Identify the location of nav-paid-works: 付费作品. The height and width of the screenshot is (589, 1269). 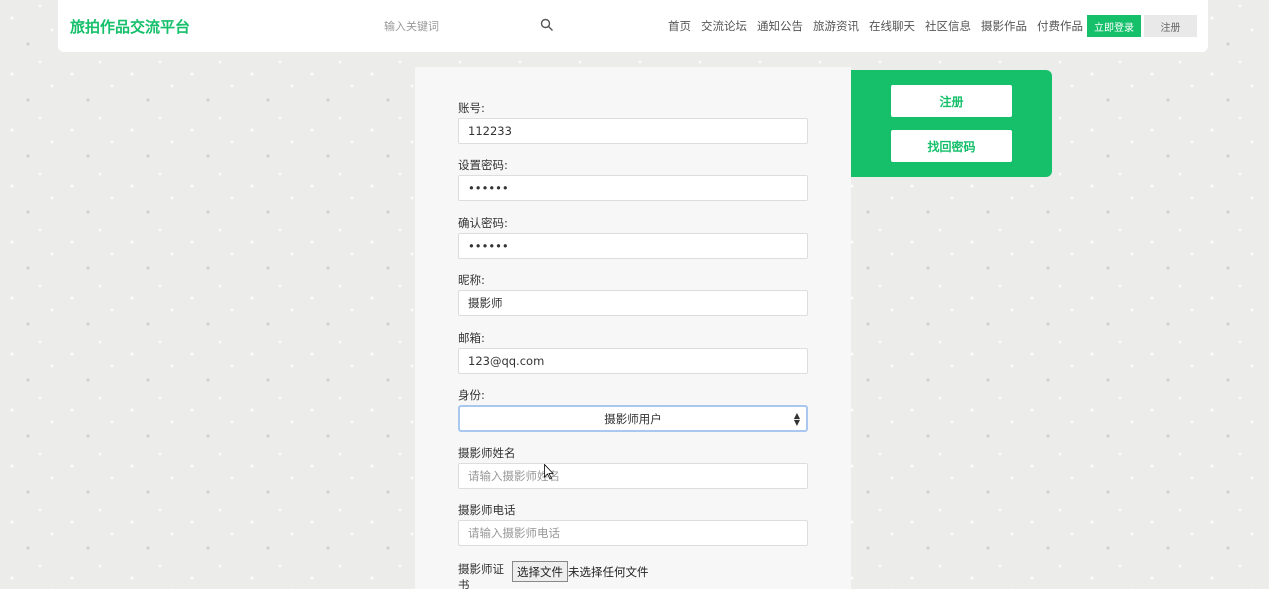
(1060, 26).